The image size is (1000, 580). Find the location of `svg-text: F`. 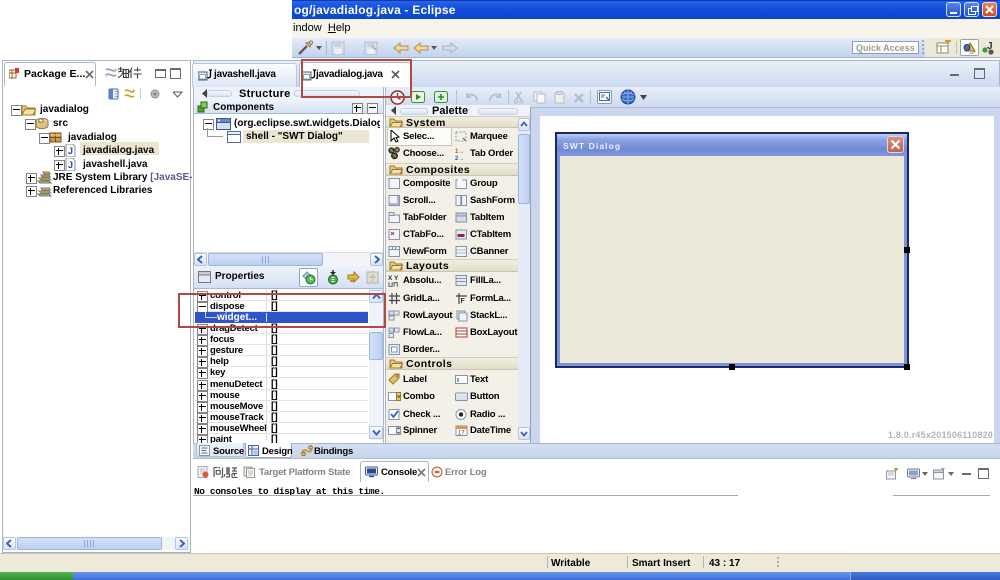

svg-text: F is located at coordinates (463, 301).